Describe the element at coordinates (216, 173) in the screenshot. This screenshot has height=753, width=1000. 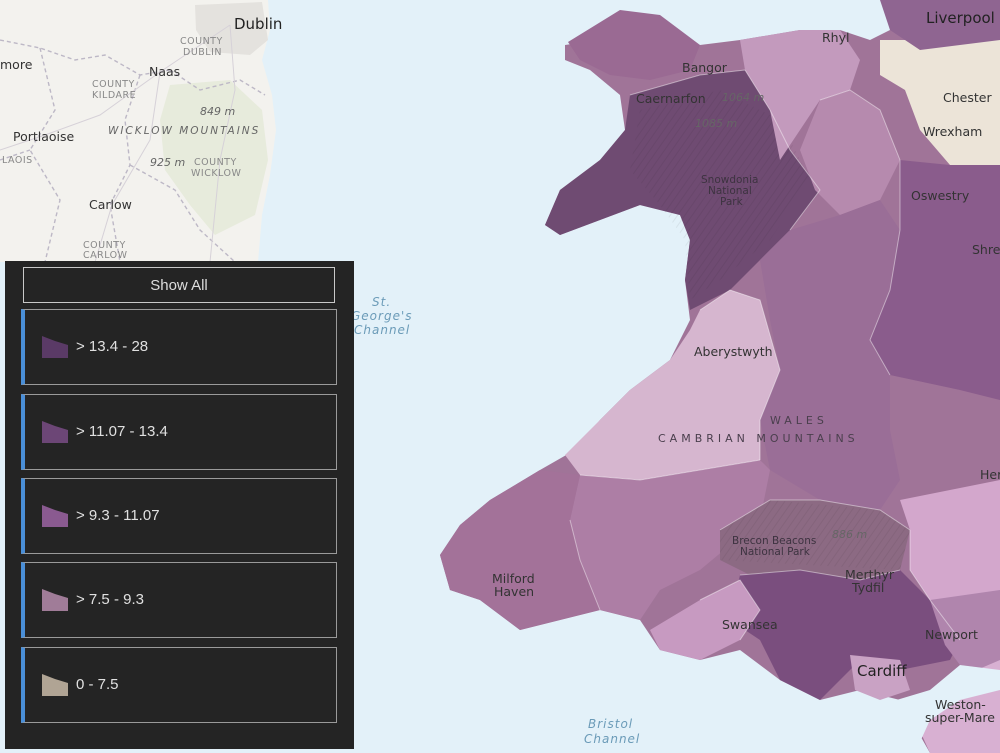
I see `label-county-wicklow-2: WICKLOW` at that location.